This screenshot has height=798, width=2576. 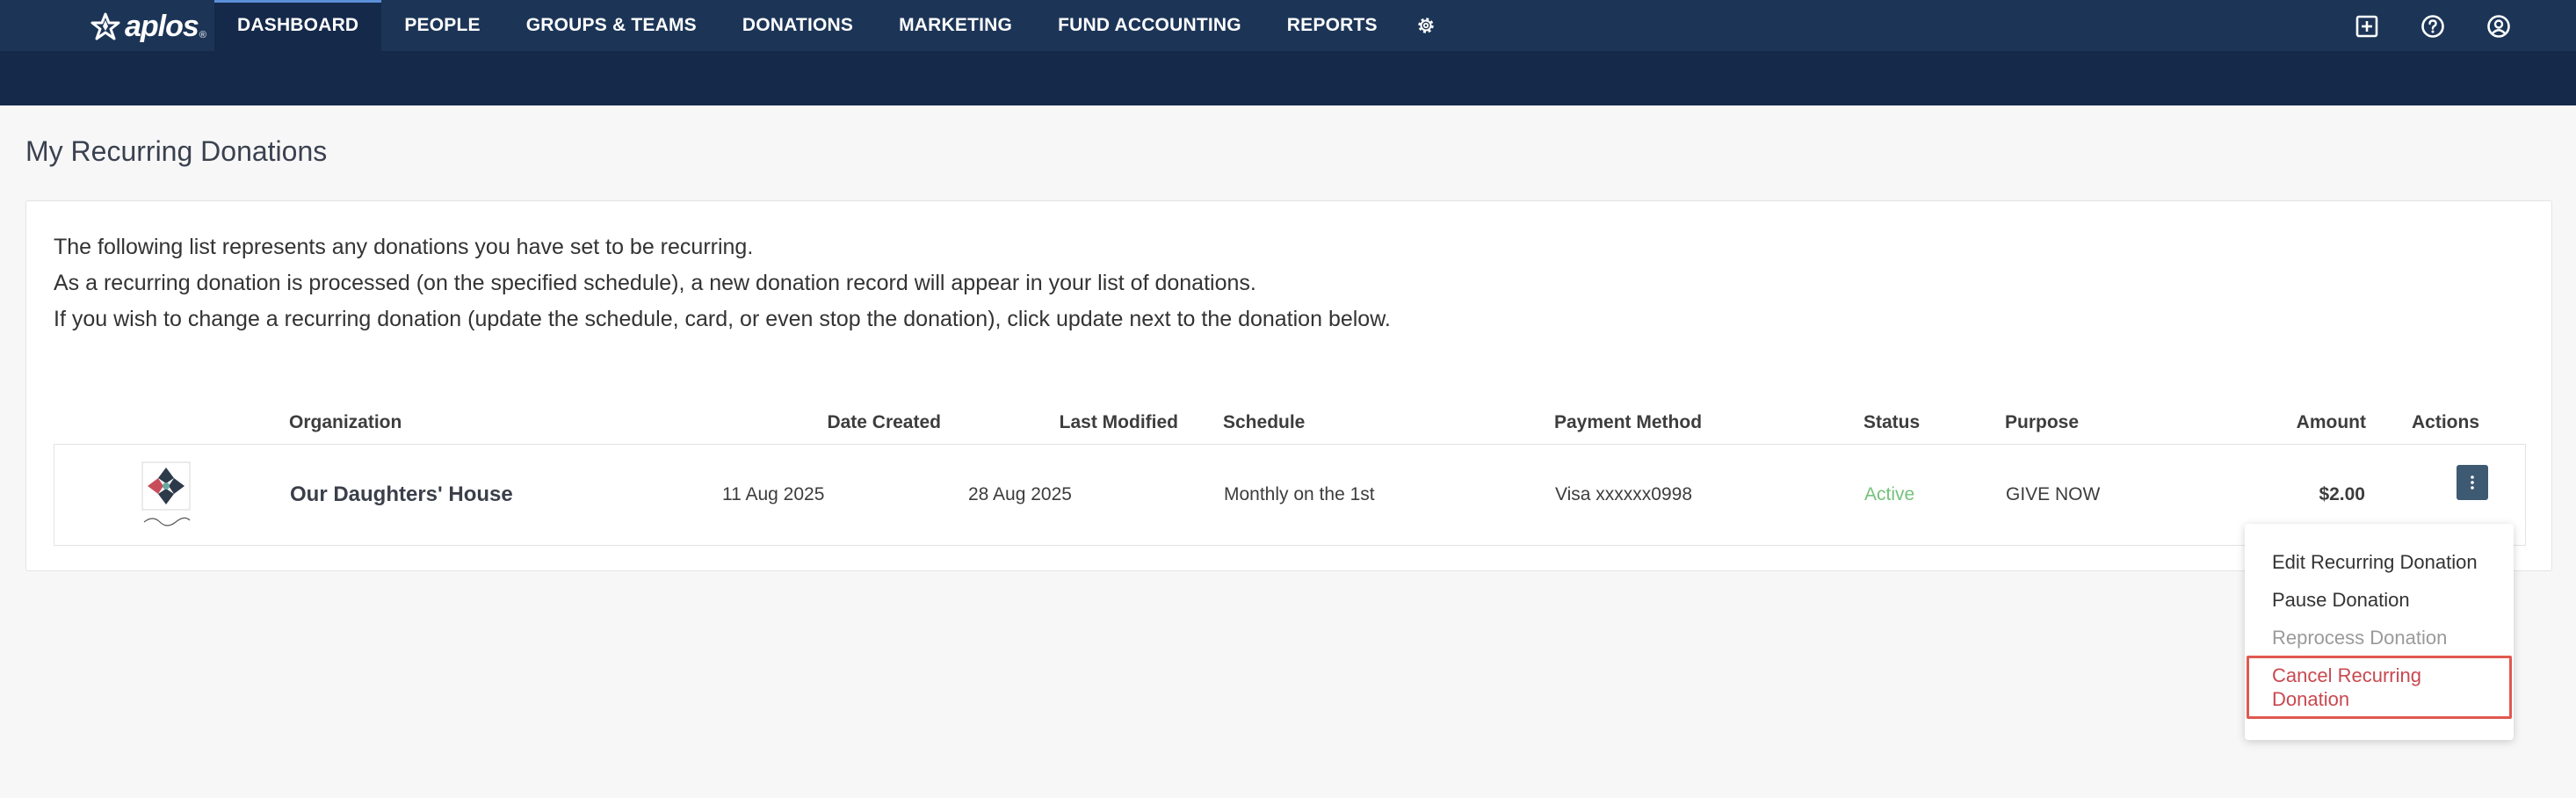 I want to click on nav-marketing: MARKETING, so click(x=955, y=25).